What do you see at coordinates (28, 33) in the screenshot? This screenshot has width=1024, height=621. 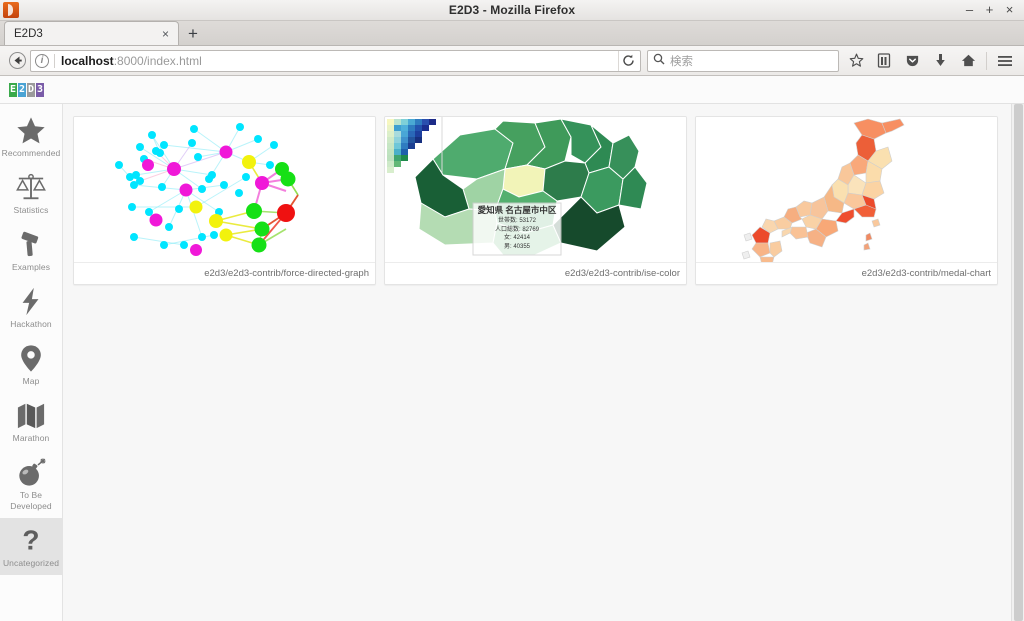 I see `tab-label: E2D3` at bounding box center [28, 33].